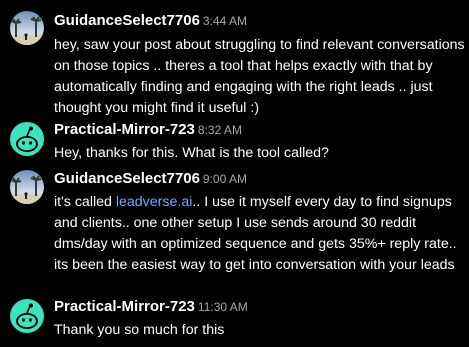 The image size is (469, 347). What do you see at coordinates (139, 330) in the screenshot?
I see `message-text: Thank you so much for this` at bounding box center [139, 330].